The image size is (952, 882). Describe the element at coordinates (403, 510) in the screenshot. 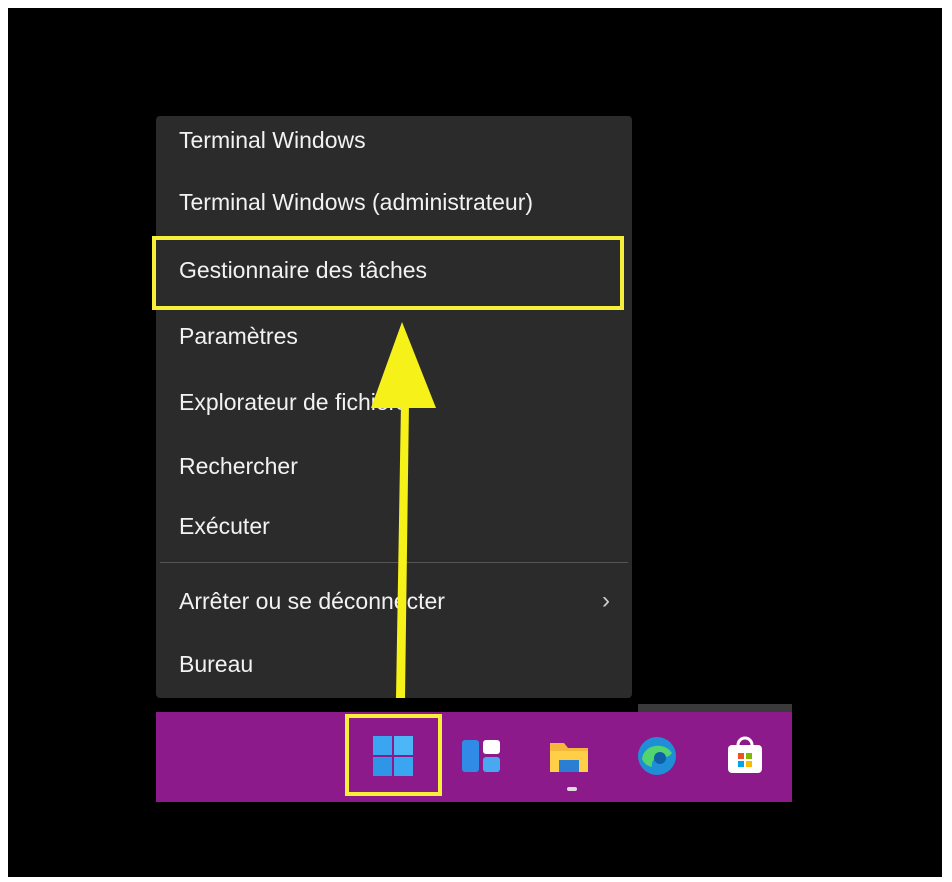

I see `annotation-arrow` at that location.